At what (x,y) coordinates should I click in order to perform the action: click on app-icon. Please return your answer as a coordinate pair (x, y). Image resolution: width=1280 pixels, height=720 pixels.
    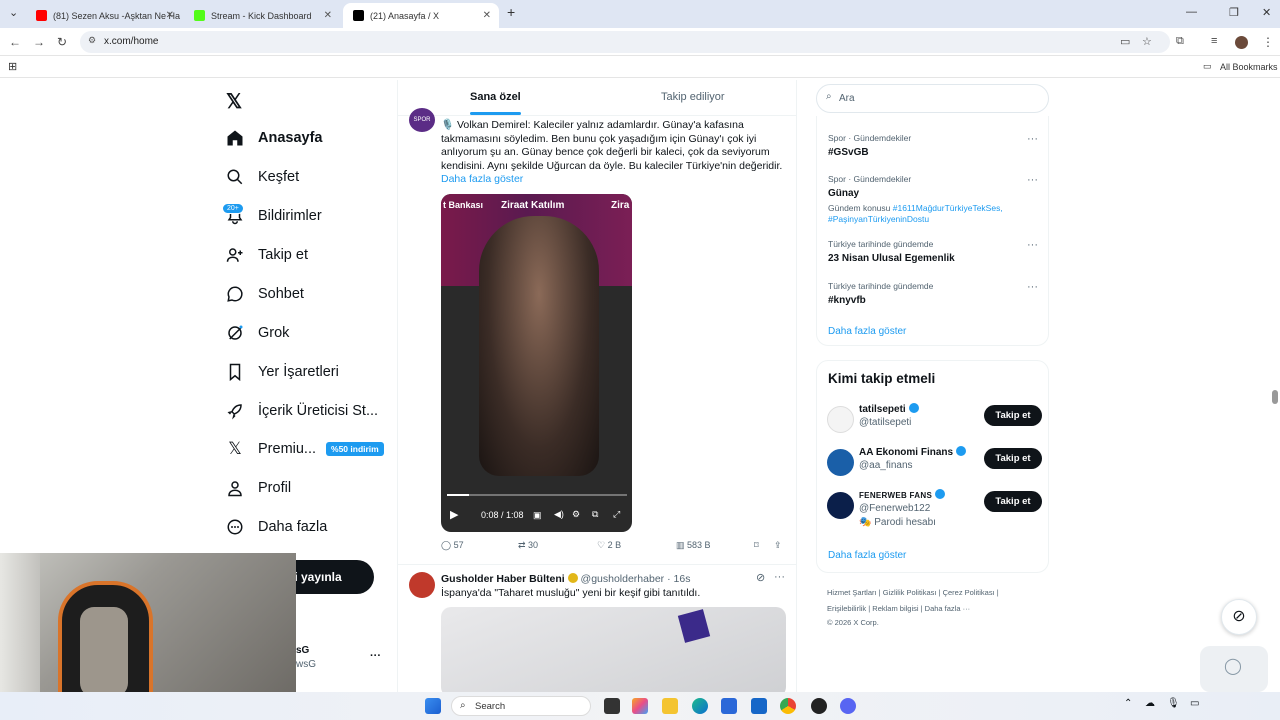
    Looking at the image, I should click on (819, 706).